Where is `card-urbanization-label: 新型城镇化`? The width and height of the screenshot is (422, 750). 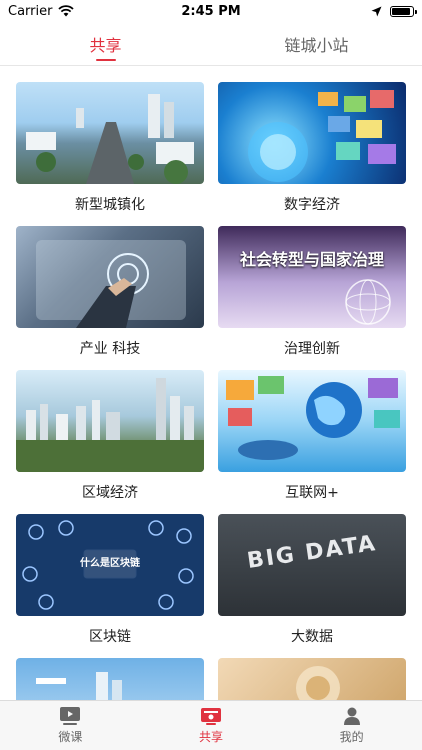
card-urbanization-label: 新型城镇化 is located at coordinates (110, 205).